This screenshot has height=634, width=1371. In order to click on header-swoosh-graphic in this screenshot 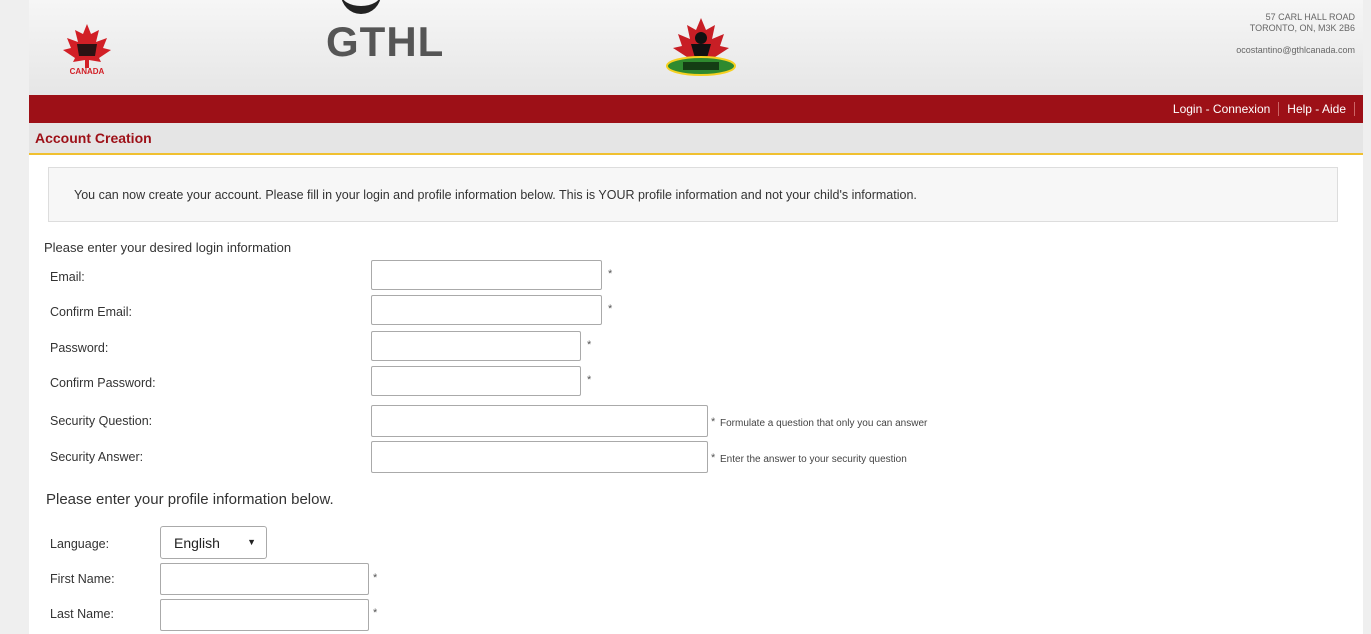, I will do `click(361, 7)`.